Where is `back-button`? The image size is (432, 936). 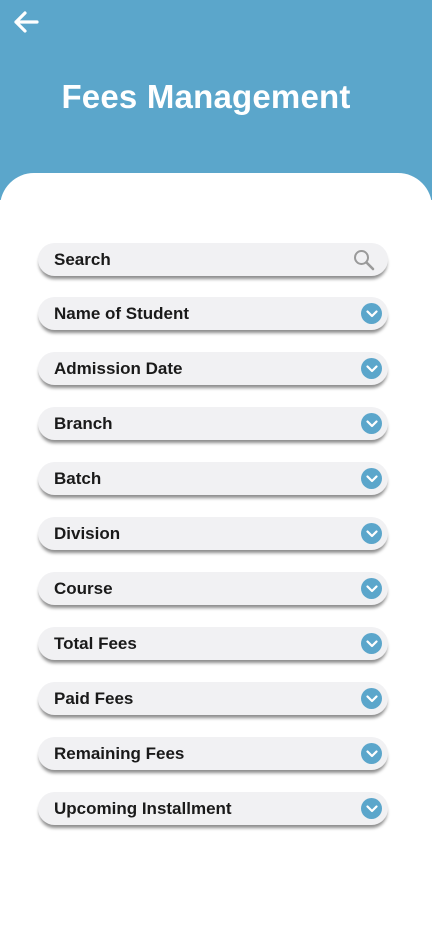 back-button is located at coordinates (26, 22).